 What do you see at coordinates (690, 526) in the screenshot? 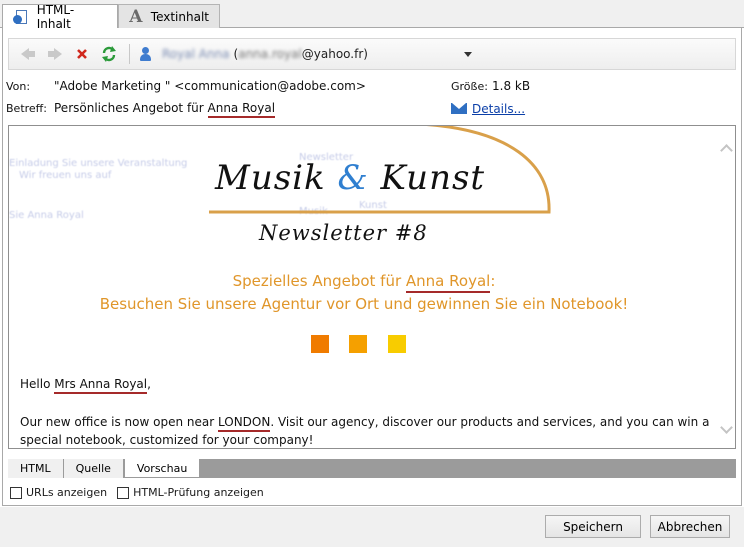
I see `cancel-button: Abbrechen` at bounding box center [690, 526].